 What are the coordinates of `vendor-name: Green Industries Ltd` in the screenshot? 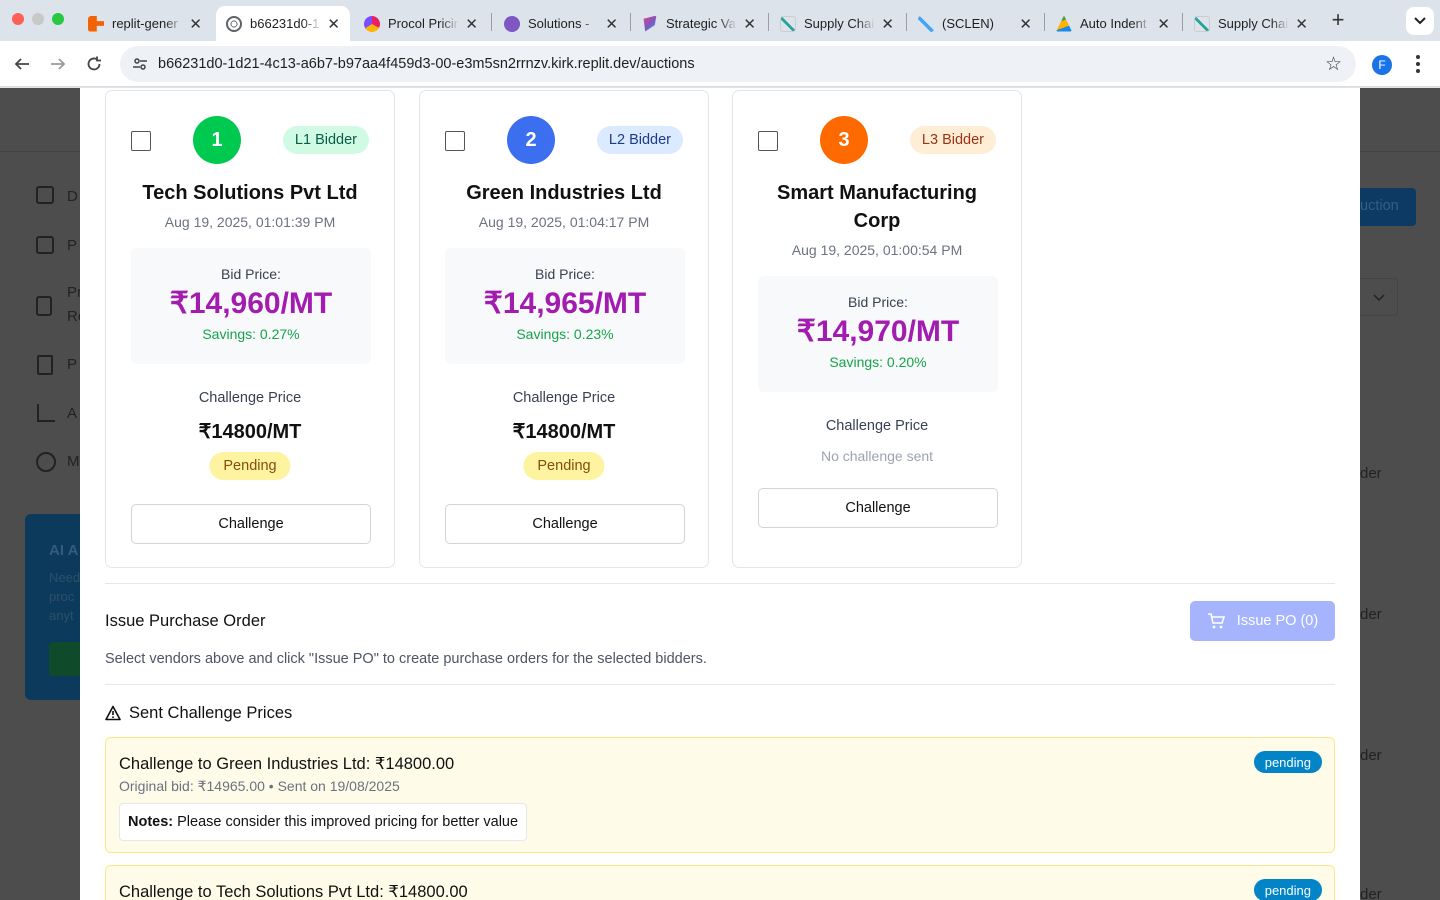 It's located at (564, 193).